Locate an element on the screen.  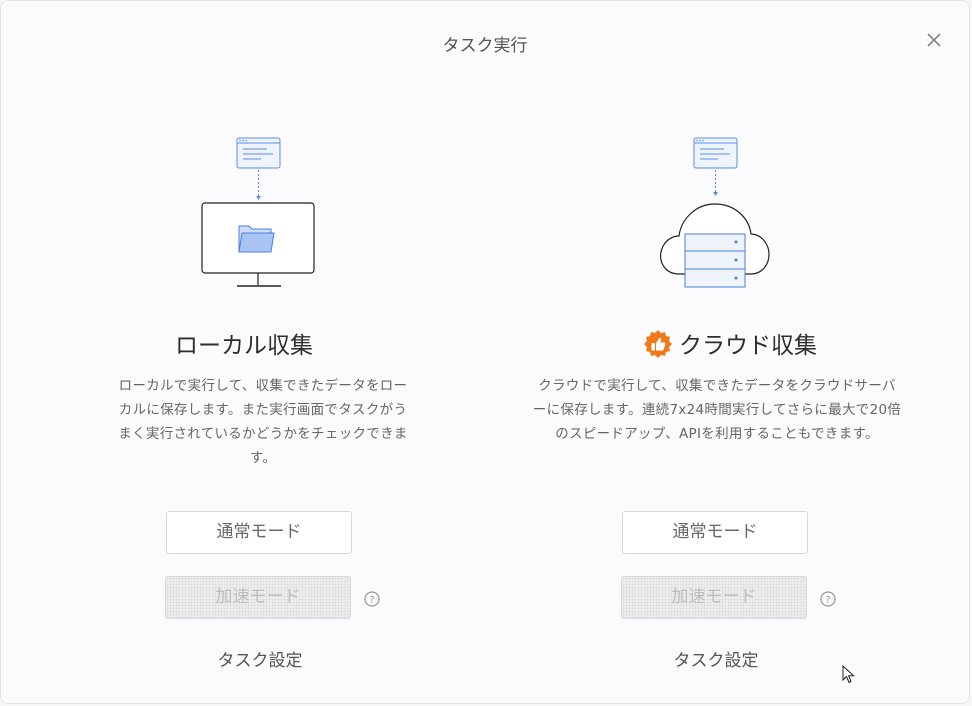
folder-icon is located at coordinates (256, 239).